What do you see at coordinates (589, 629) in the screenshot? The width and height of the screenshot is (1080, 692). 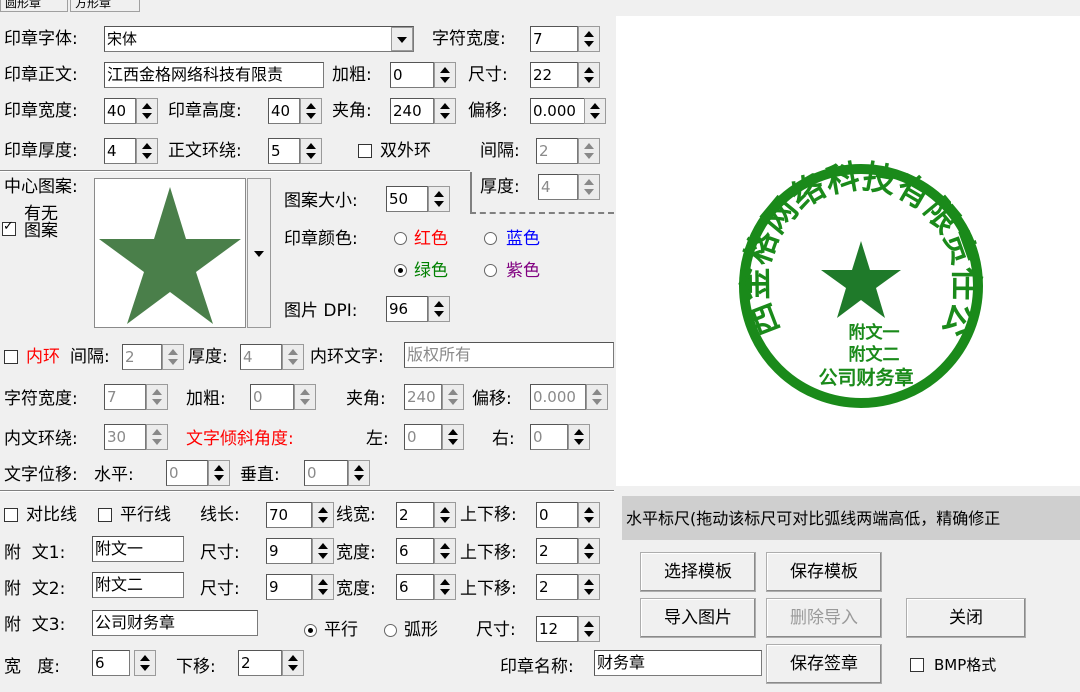 I see `attach3-size-spinner` at bounding box center [589, 629].